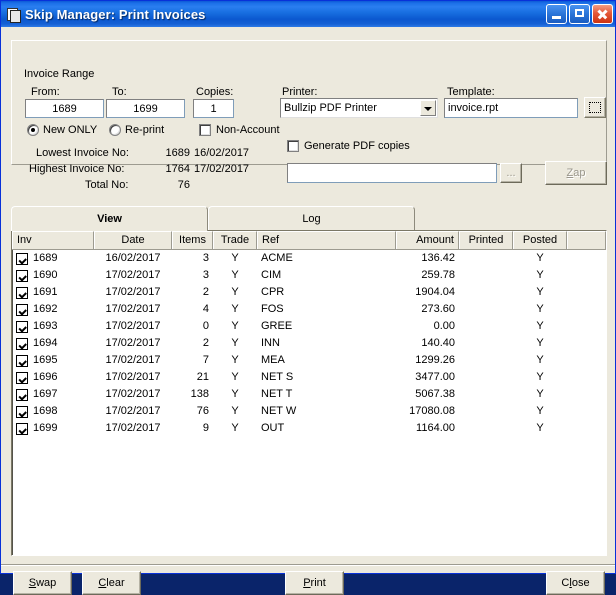 The width and height of the screenshot is (616, 595). I want to click on invoice-range-legend: Invoice Range, so click(59, 74).